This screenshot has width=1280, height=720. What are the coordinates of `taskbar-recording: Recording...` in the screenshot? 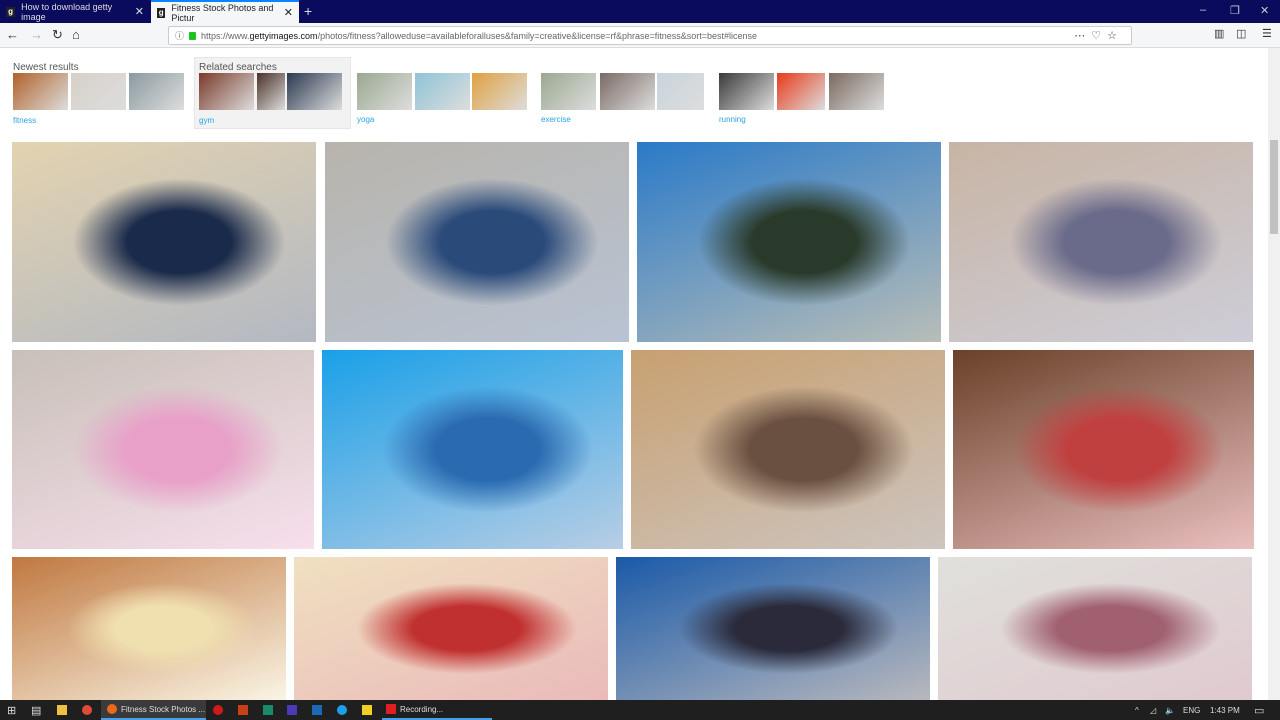 It's located at (437, 710).